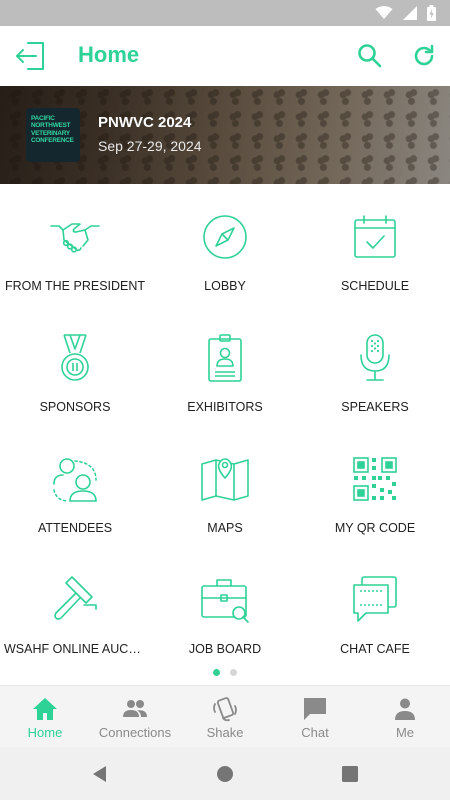  I want to click on tile-speakers: SPEAKERS, so click(375, 365).